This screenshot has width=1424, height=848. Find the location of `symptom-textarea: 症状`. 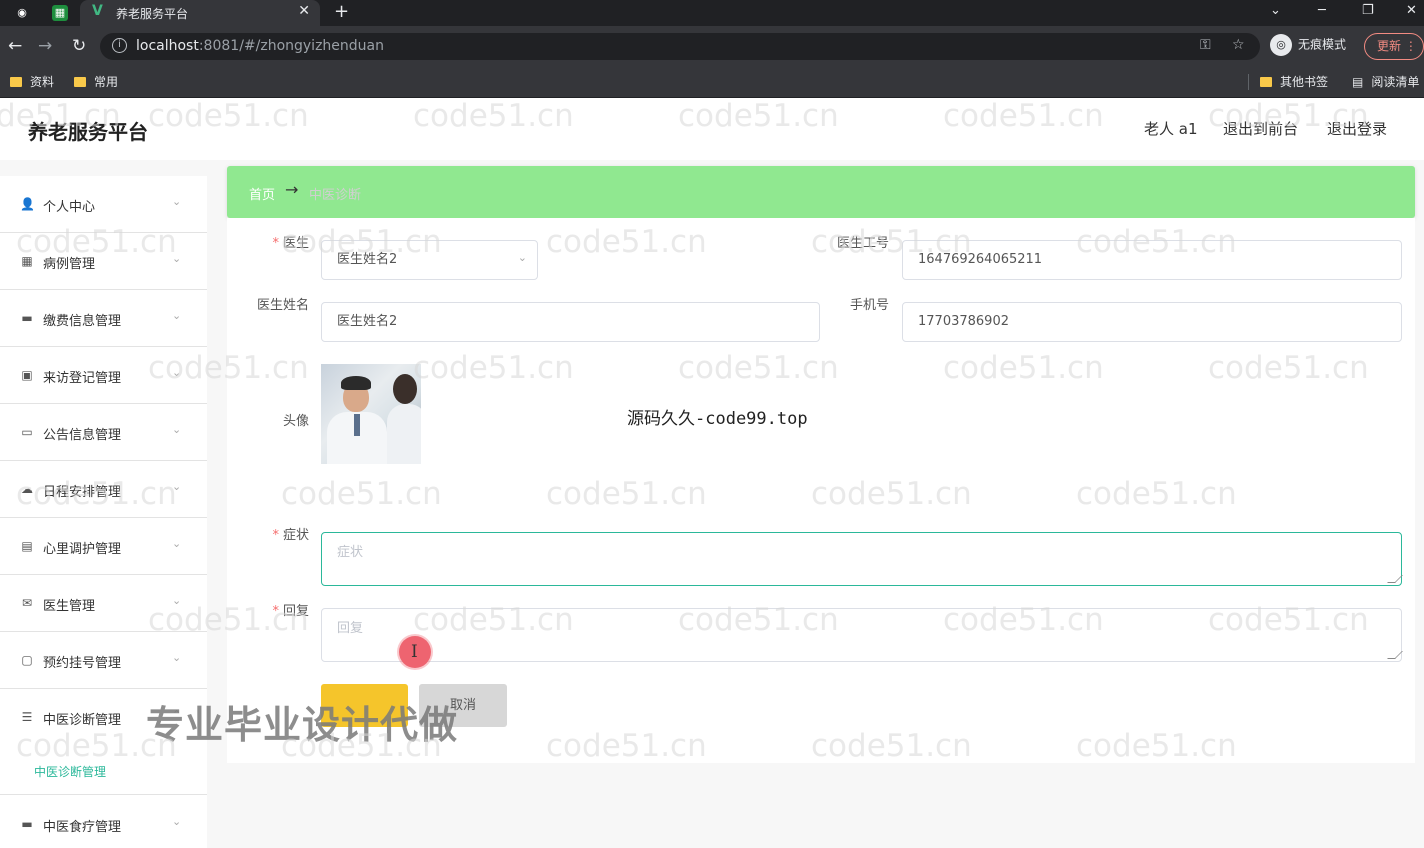

symptom-textarea: 症状 is located at coordinates (862, 559).